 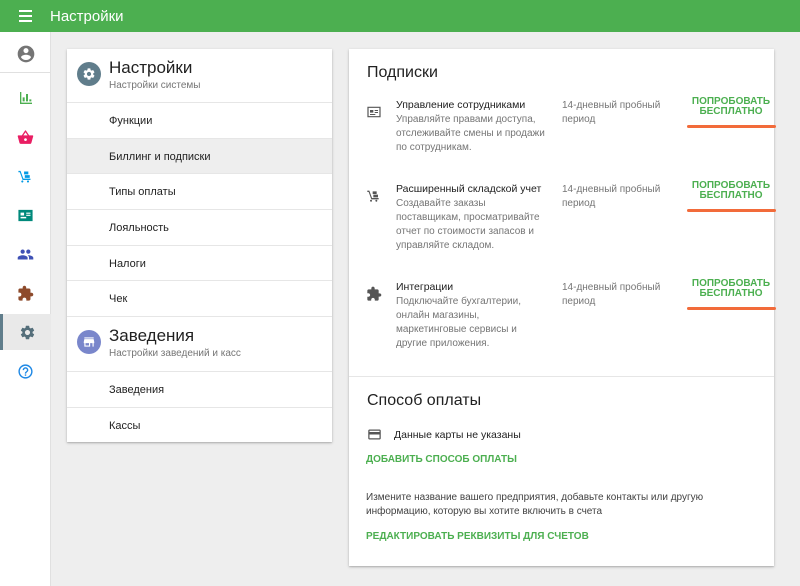 I want to click on menu-item-payment-types: Типы оплаты, so click(x=199, y=191).